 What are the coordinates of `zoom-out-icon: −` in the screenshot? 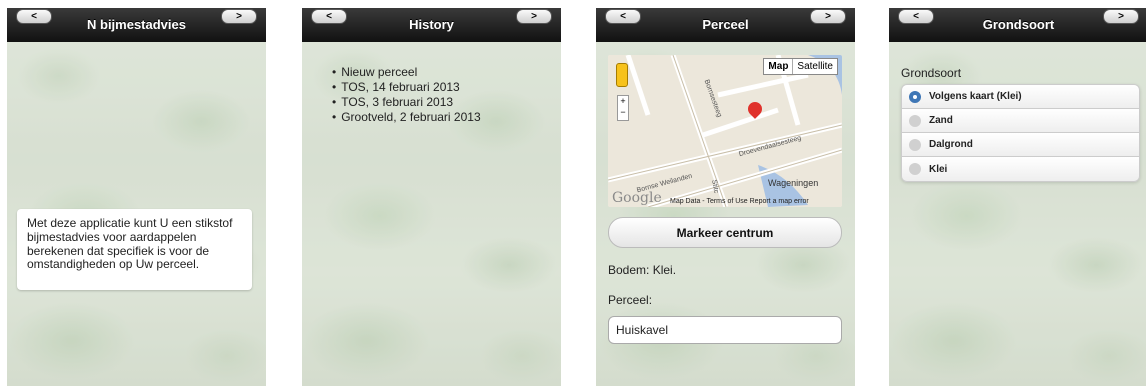 It's located at (623, 112).